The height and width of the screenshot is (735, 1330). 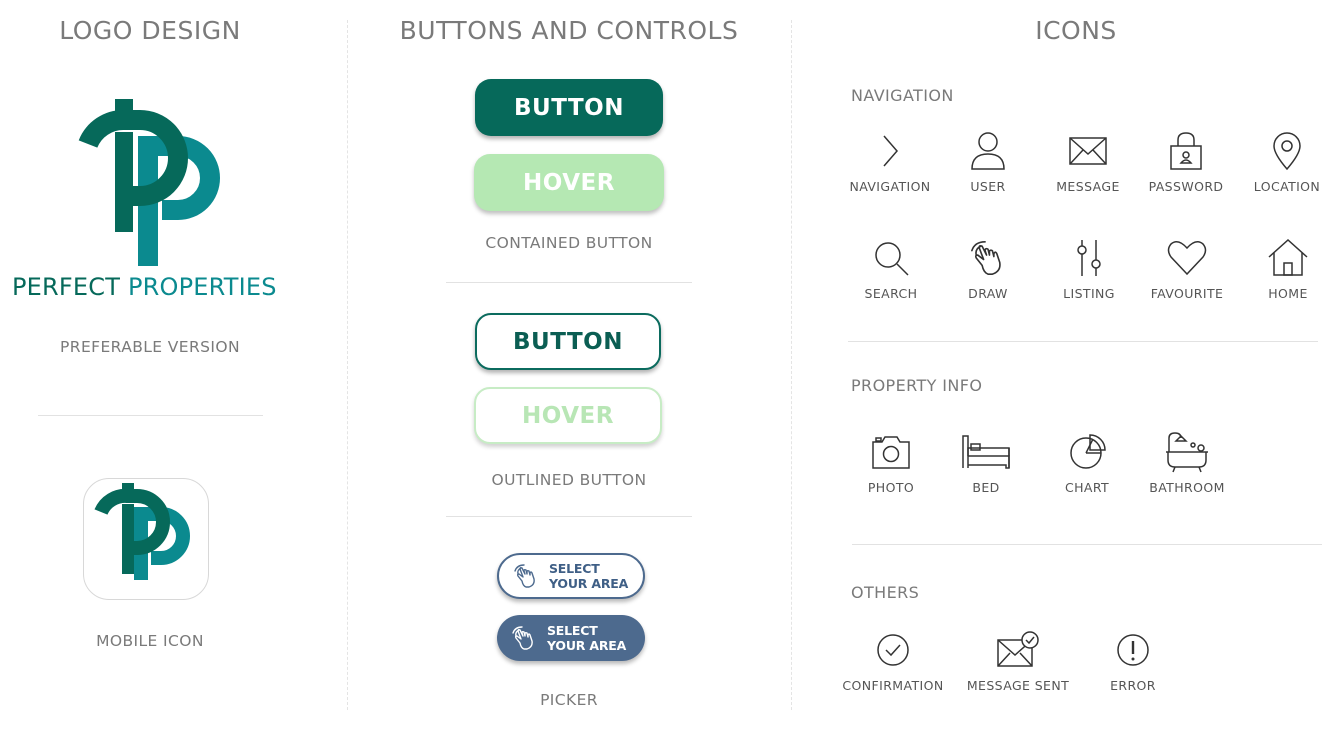 What do you see at coordinates (569, 107) in the screenshot?
I see `contained-button: BUTTON` at bounding box center [569, 107].